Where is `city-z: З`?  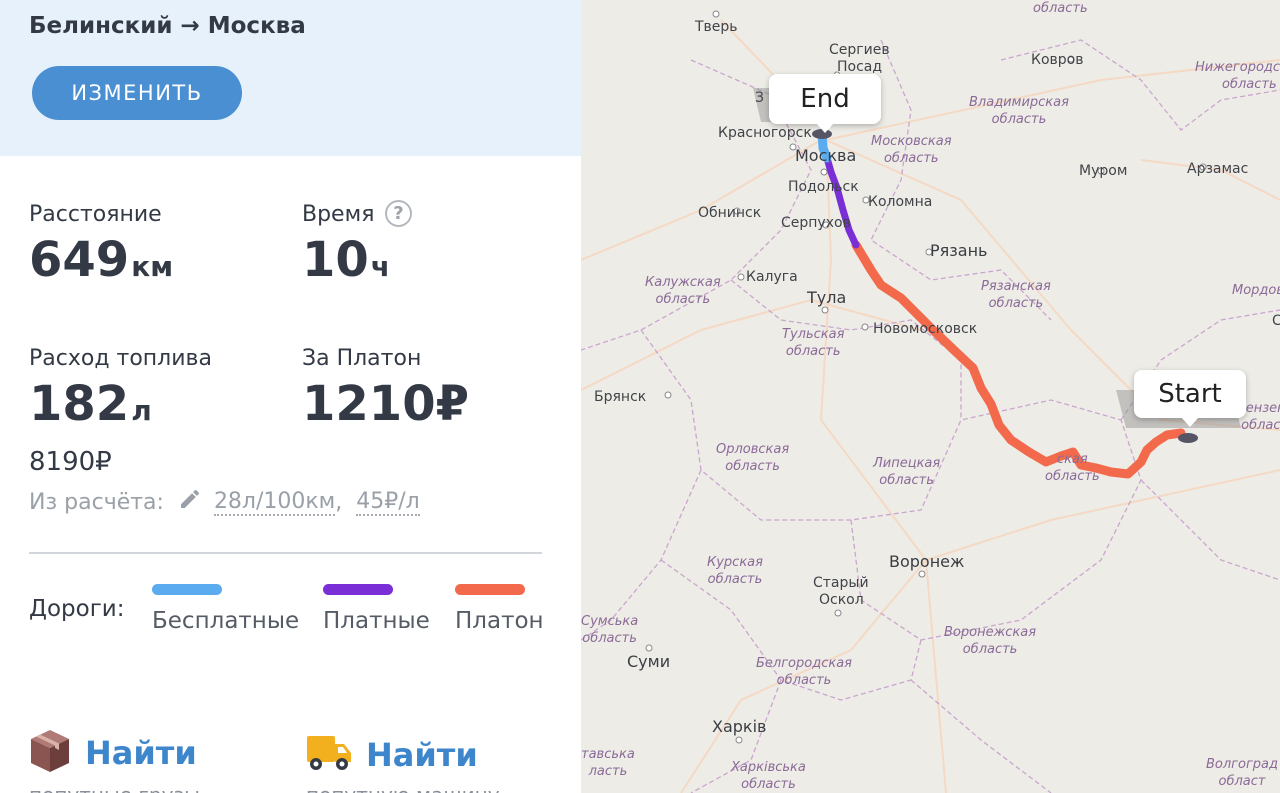 city-z: З is located at coordinates (759, 98).